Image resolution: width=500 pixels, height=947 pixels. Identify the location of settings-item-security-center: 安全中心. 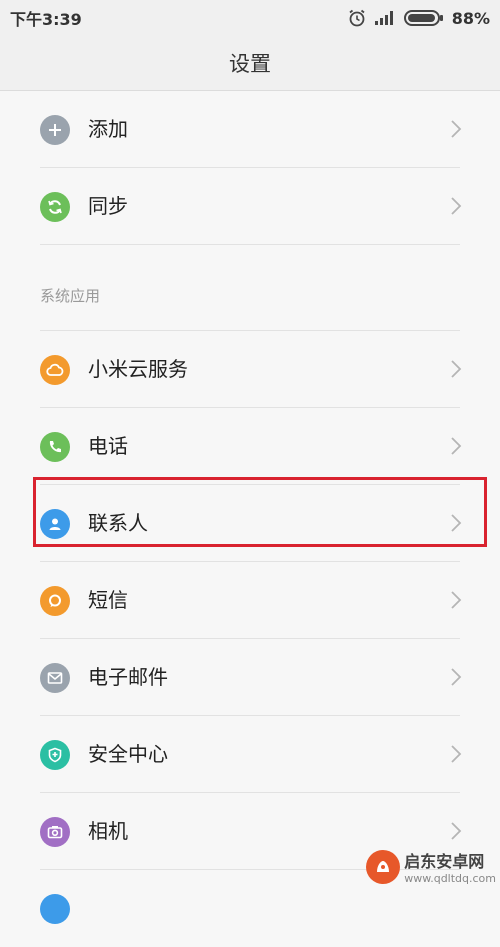
(250, 754).